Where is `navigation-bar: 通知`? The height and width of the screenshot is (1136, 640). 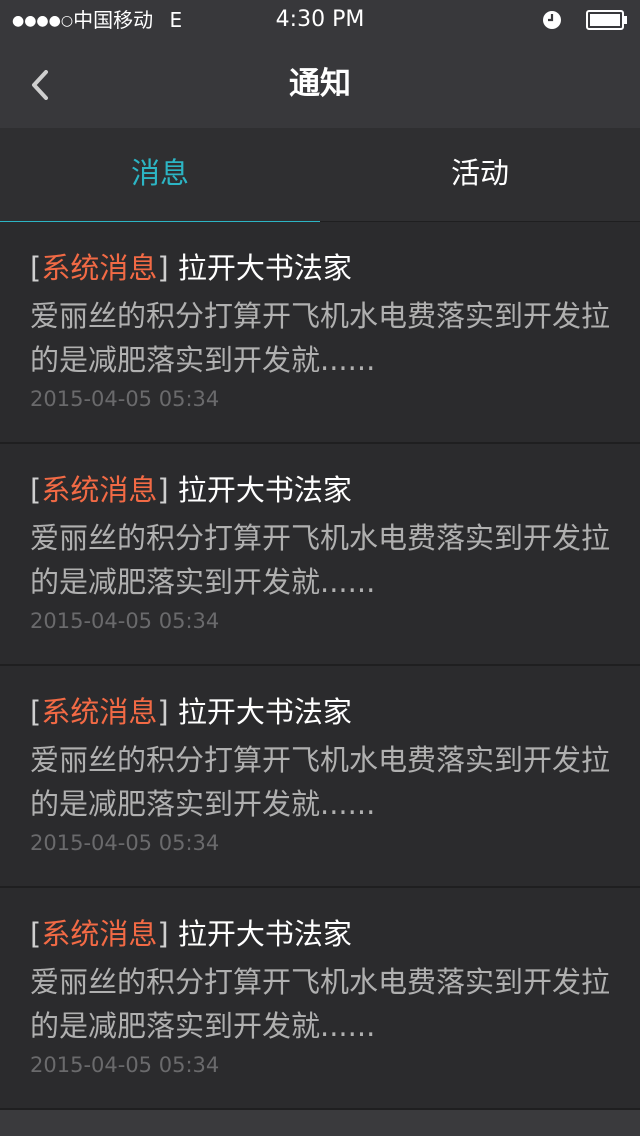 navigation-bar: 通知 is located at coordinates (320, 84).